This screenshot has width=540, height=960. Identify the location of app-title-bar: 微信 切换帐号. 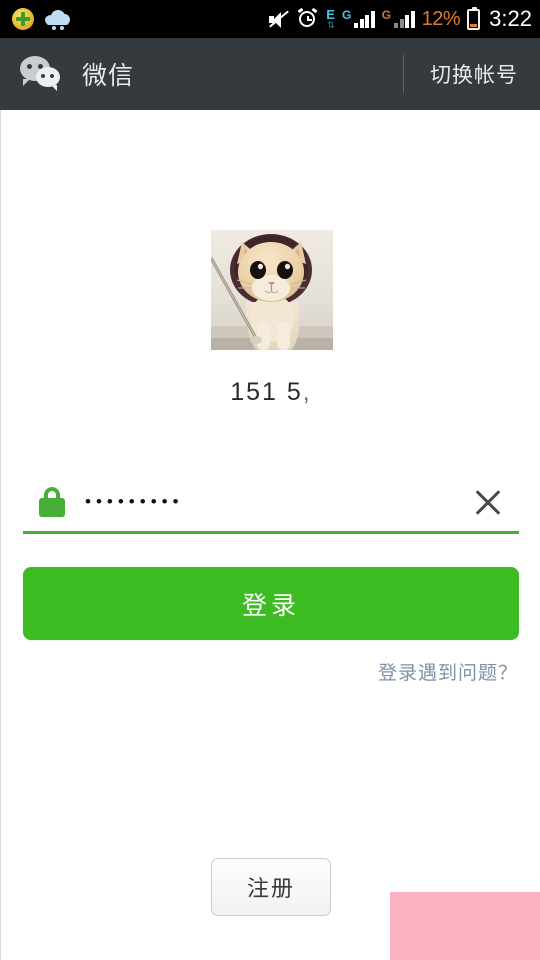
(270, 74).